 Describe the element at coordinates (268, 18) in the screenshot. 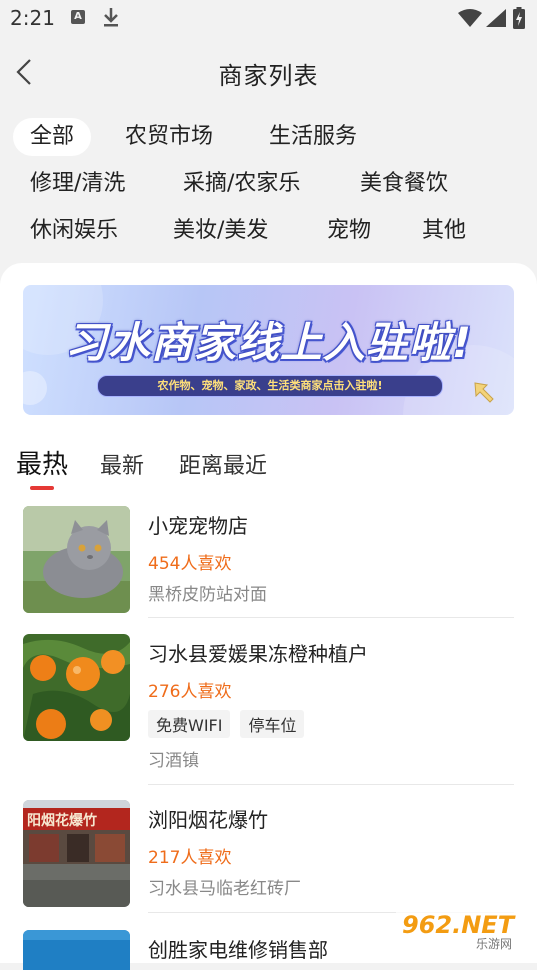

I see `status-bar: 2:21 A` at that location.